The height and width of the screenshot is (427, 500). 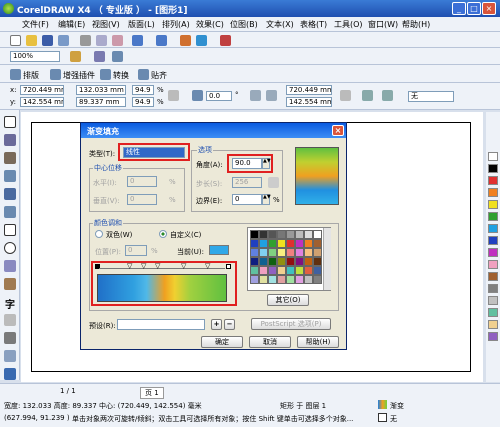 I want to click on swatch-blue, so click(x=493, y=240).